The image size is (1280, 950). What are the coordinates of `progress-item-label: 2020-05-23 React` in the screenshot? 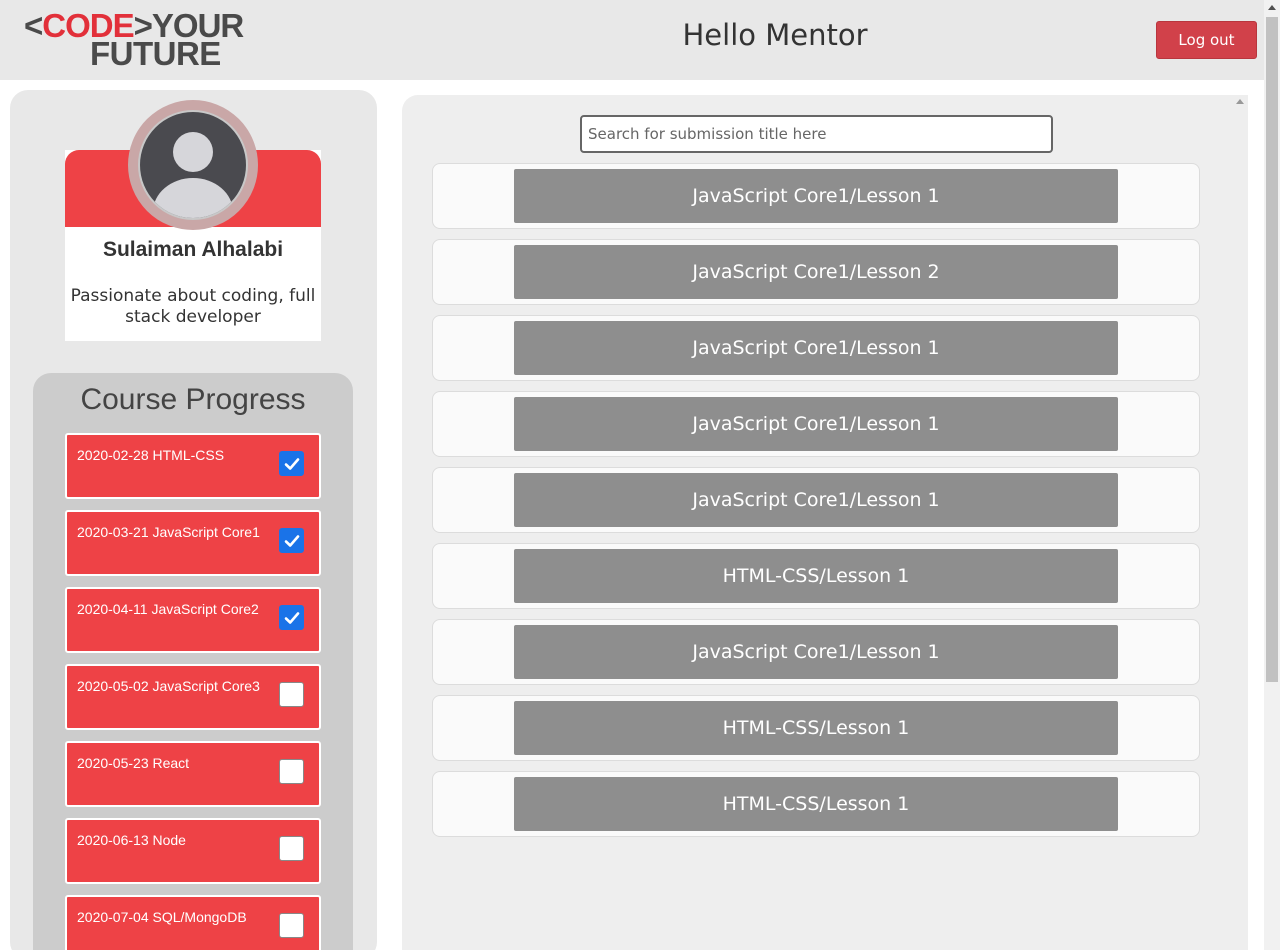 It's located at (133, 763).